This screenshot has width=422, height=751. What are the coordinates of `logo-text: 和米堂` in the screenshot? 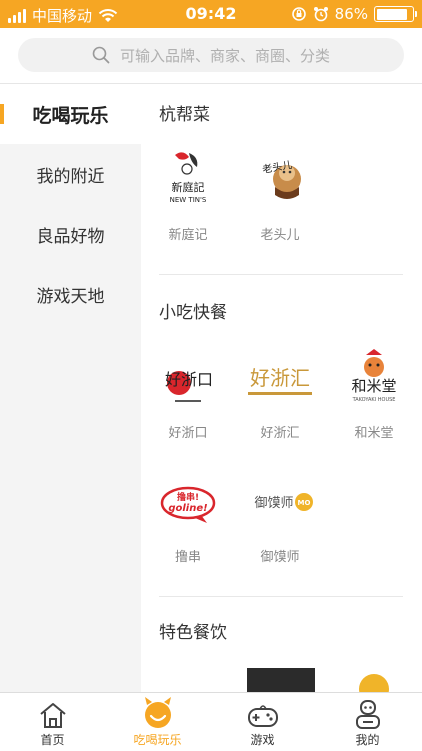 It's located at (373, 386).